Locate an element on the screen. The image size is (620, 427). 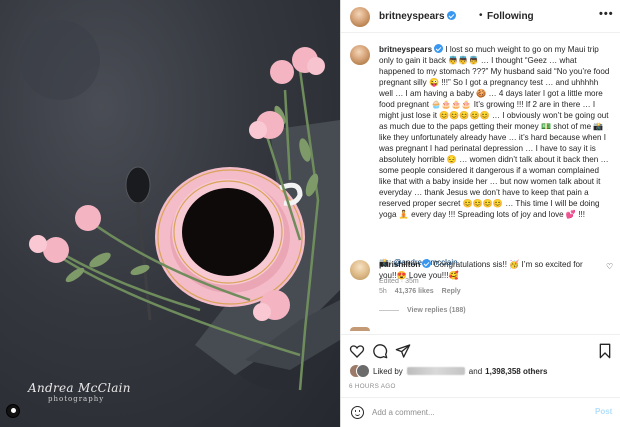
comment-input is located at coordinates (477, 412).